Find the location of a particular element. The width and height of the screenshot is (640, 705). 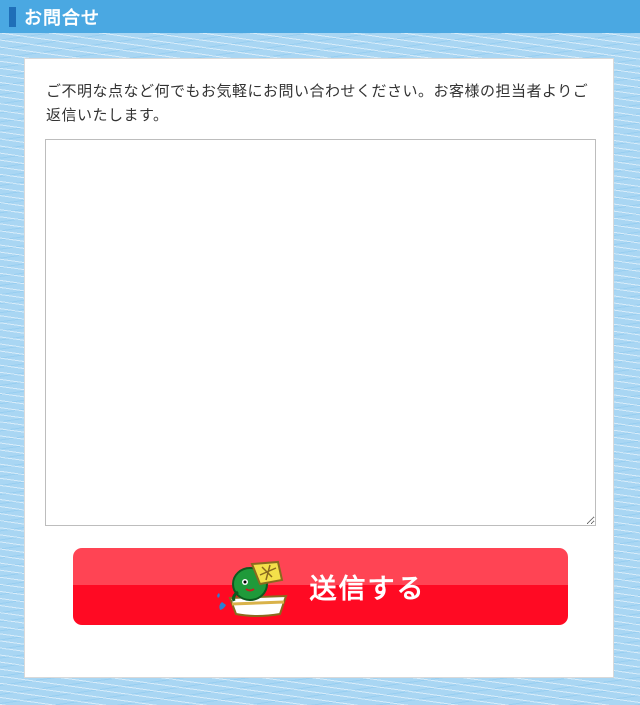

submit-button-label: 送信する is located at coordinates (367, 589).